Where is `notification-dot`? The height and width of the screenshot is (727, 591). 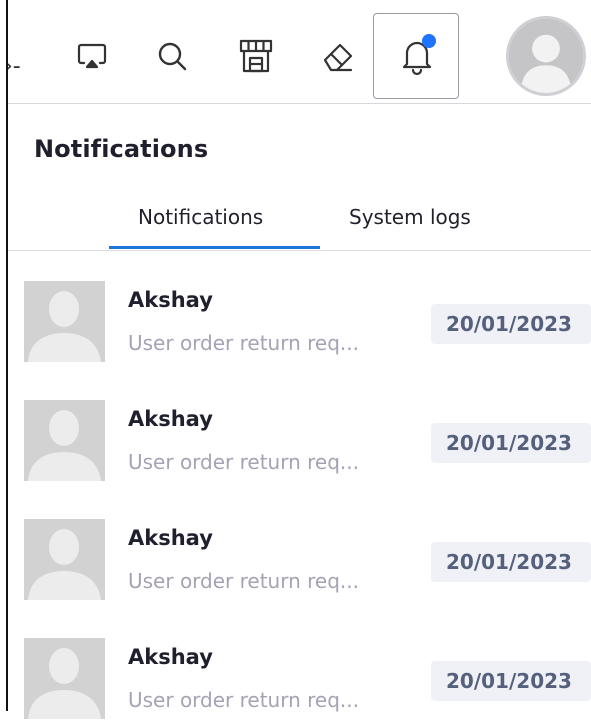
notification-dot is located at coordinates (429, 41).